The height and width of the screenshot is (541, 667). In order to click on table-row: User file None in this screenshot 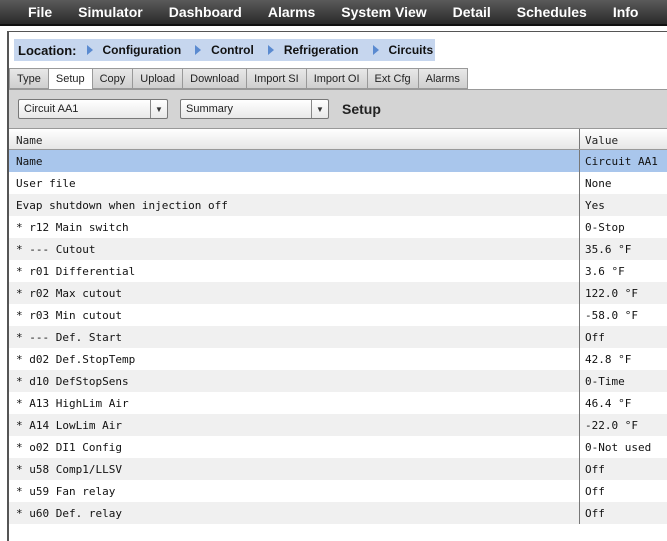, I will do `click(338, 183)`.